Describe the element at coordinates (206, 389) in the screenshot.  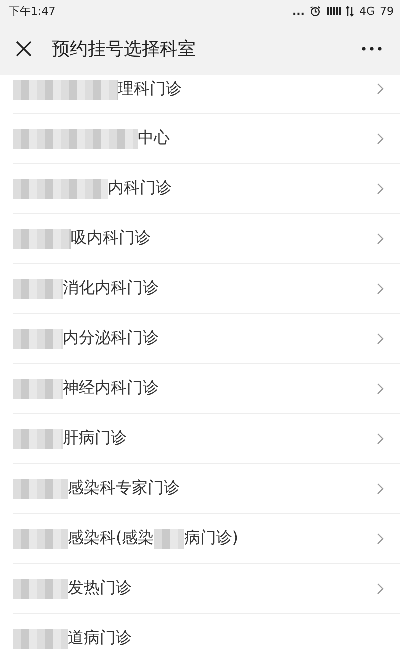
I see `department-item: 神经内科门诊` at that location.